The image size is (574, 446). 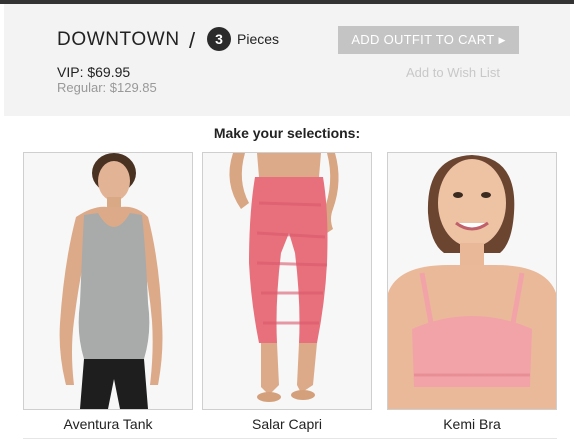 I want to click on piece-count-badge: 3, so click(x=219, y=39).